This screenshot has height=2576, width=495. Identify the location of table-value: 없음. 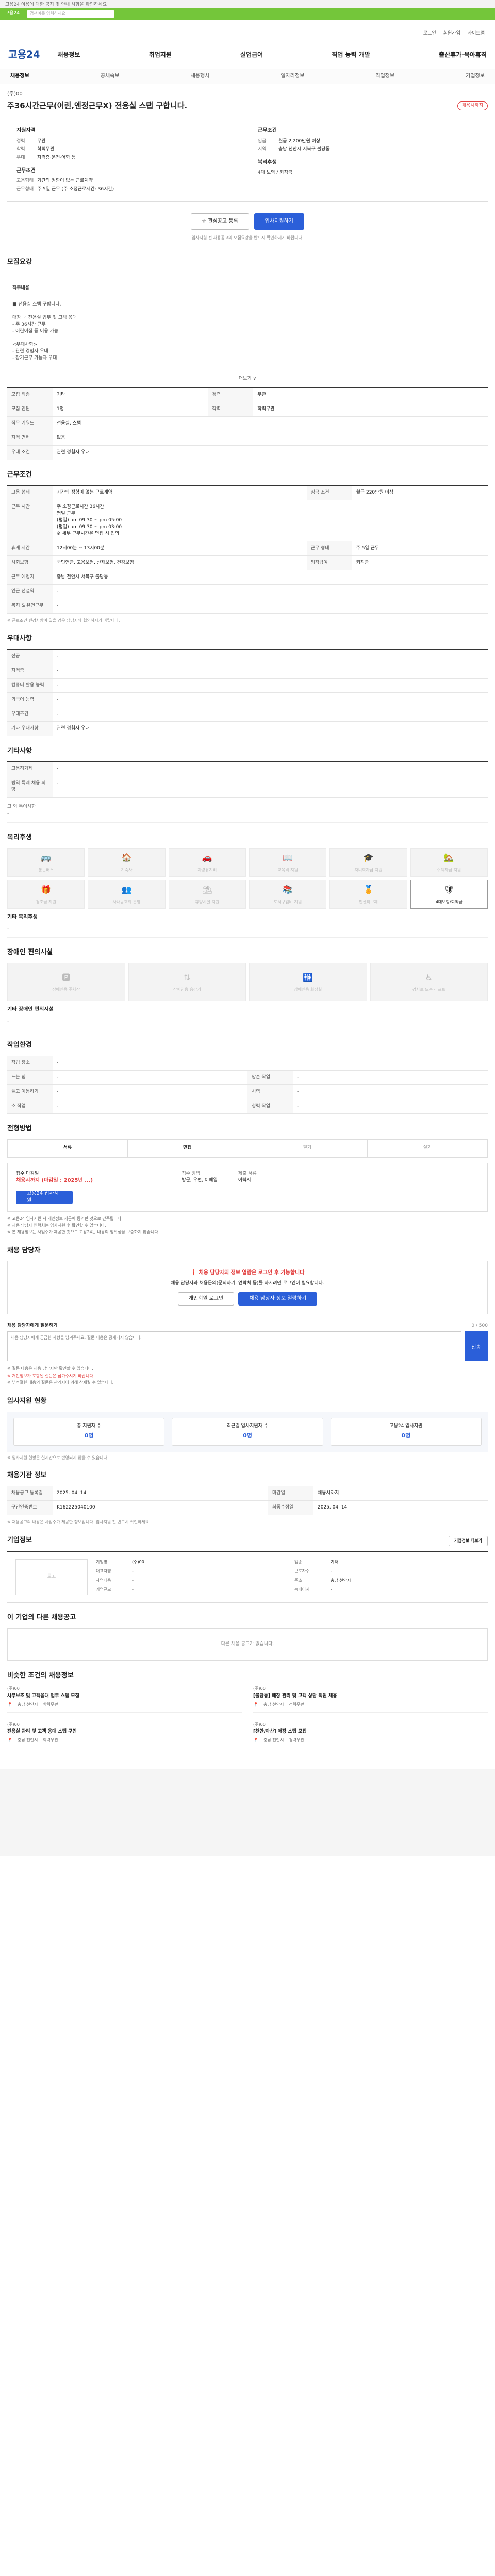
(270, 438).